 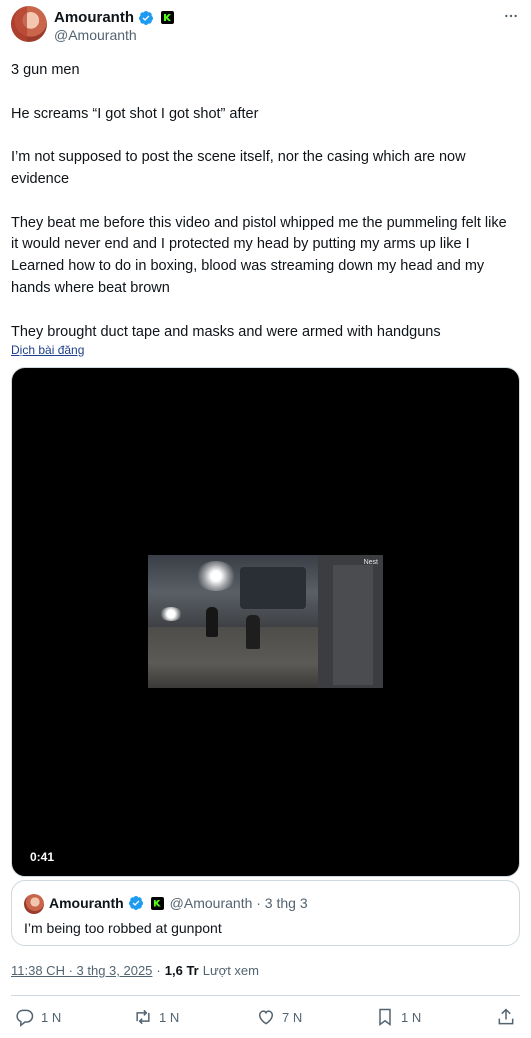 I want to click on author-avatar, so click(x=29, y=24).